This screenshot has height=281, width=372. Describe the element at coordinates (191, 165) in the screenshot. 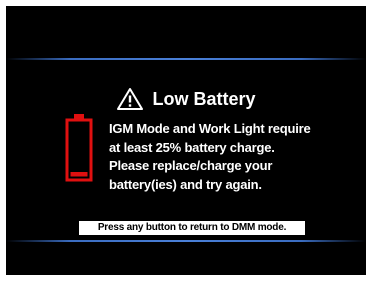

I see `message-line: Please replace/charge your` at that location.